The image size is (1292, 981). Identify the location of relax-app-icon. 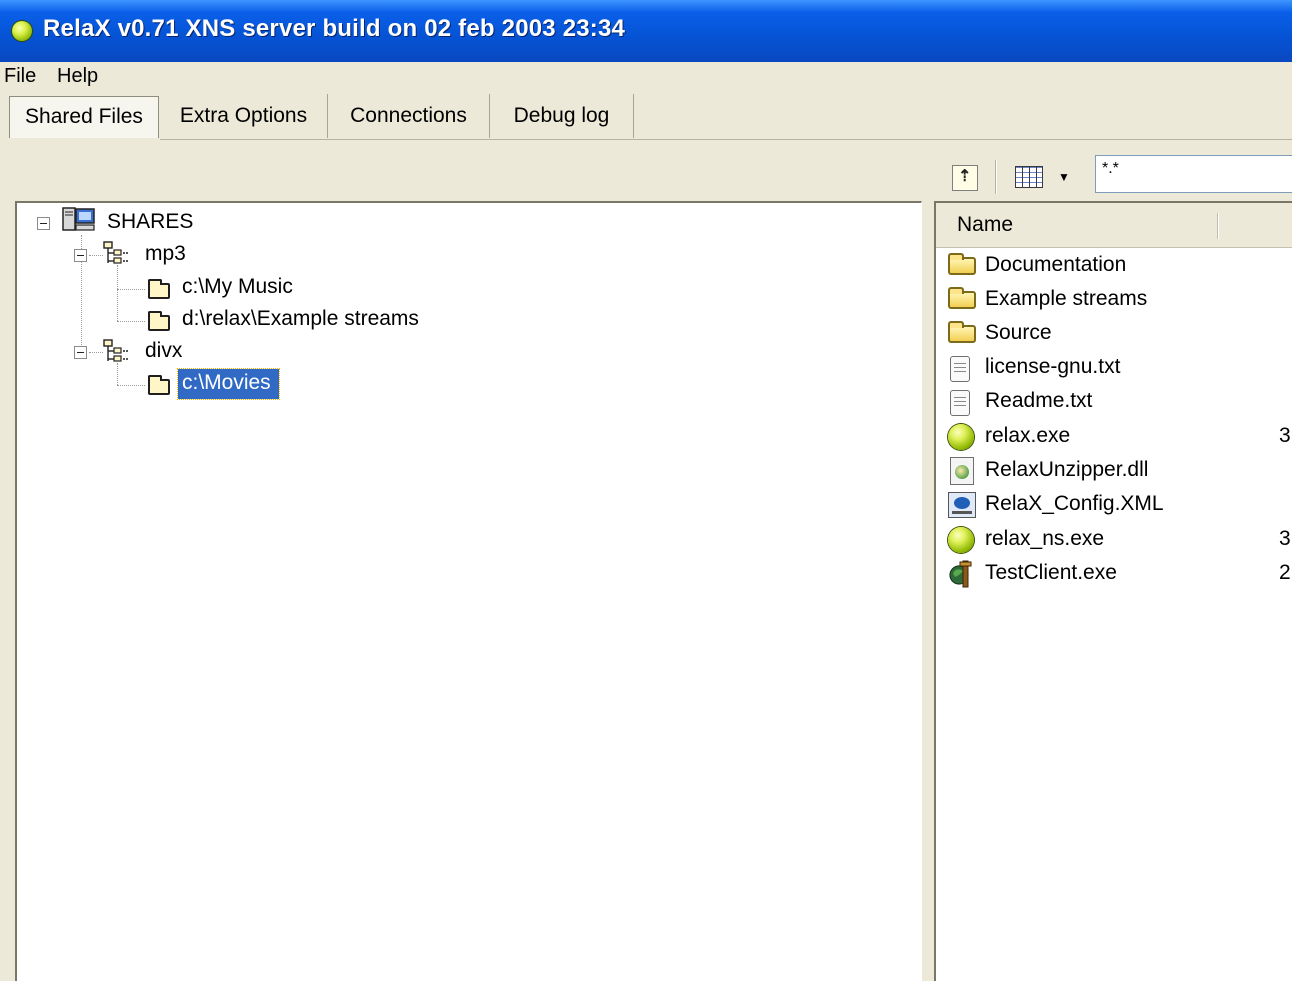
(22, 31).